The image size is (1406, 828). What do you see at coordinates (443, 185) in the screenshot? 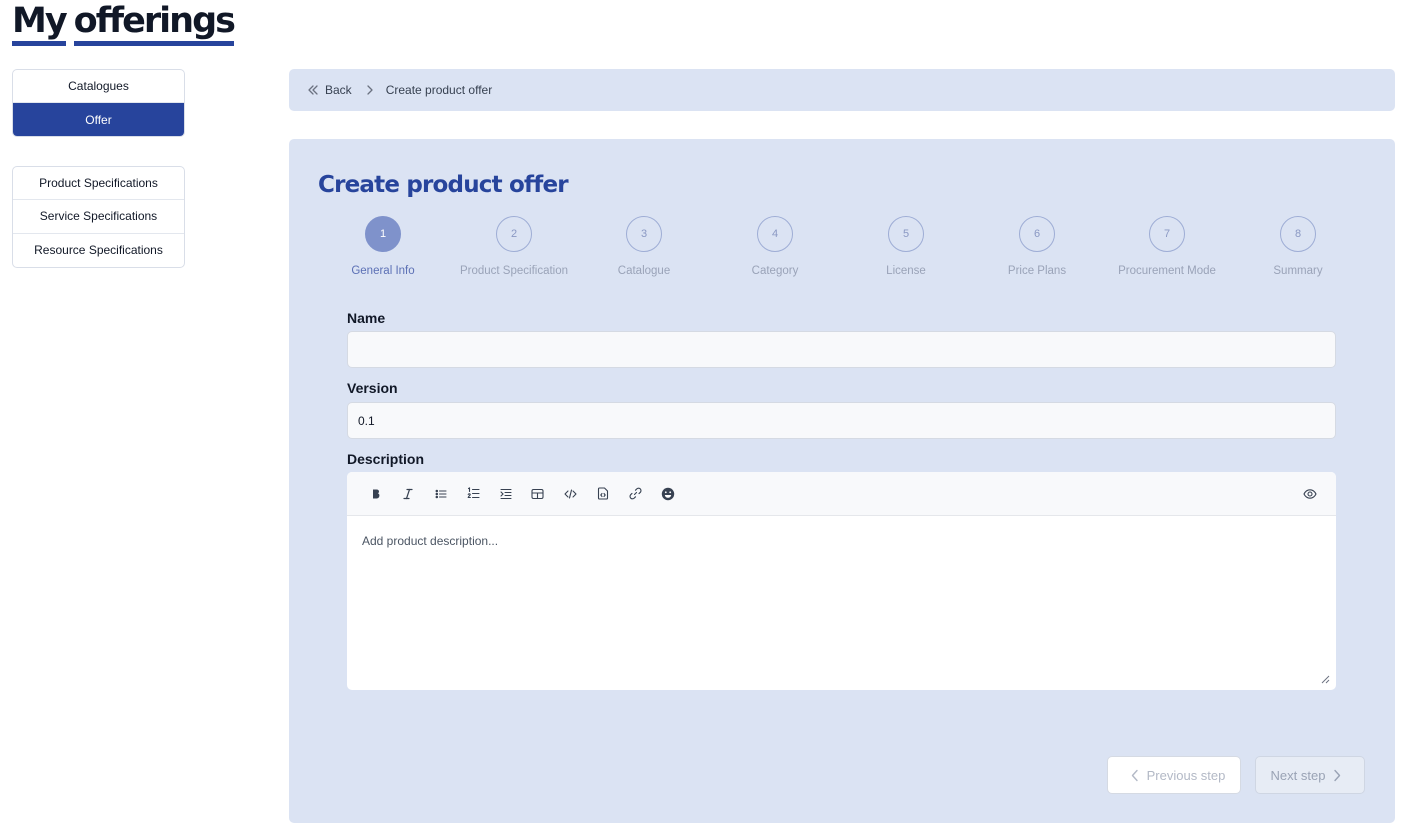
I see `form-title: Create product offer` at bounding box center [443, 185].